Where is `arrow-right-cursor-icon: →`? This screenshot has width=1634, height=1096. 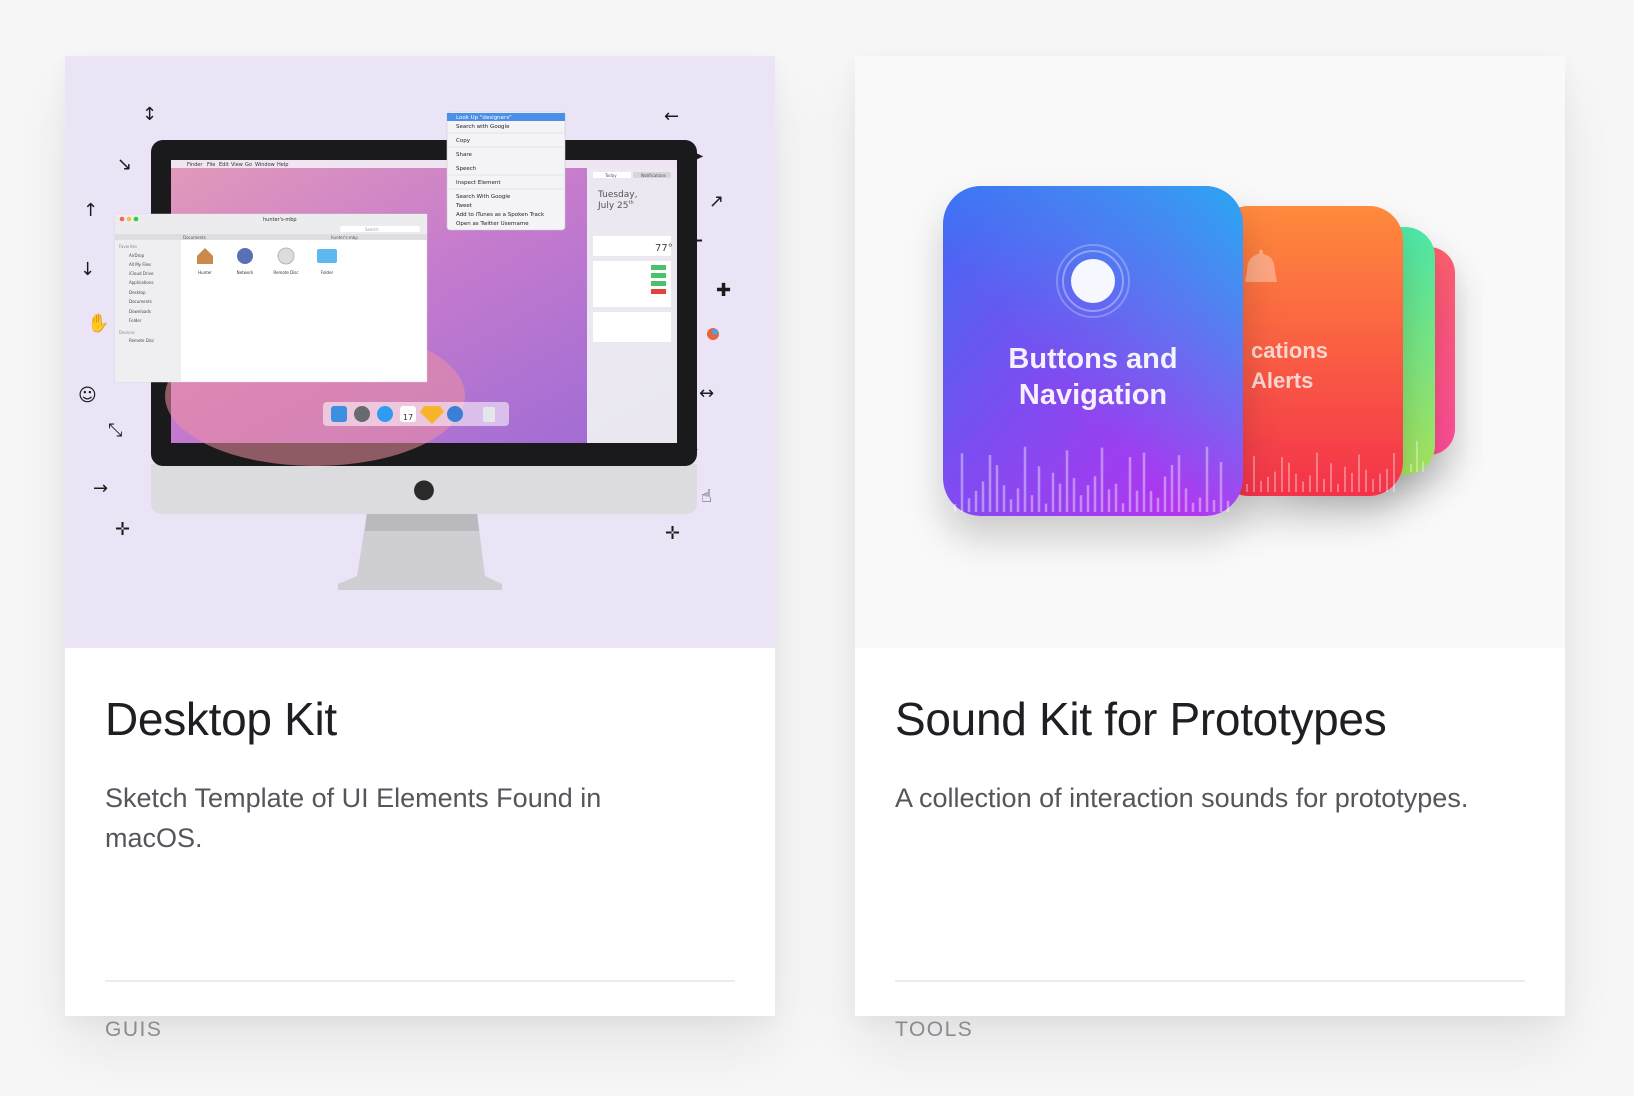
arrow-right-cursor-icon: → is located at coordinates (100, 488).